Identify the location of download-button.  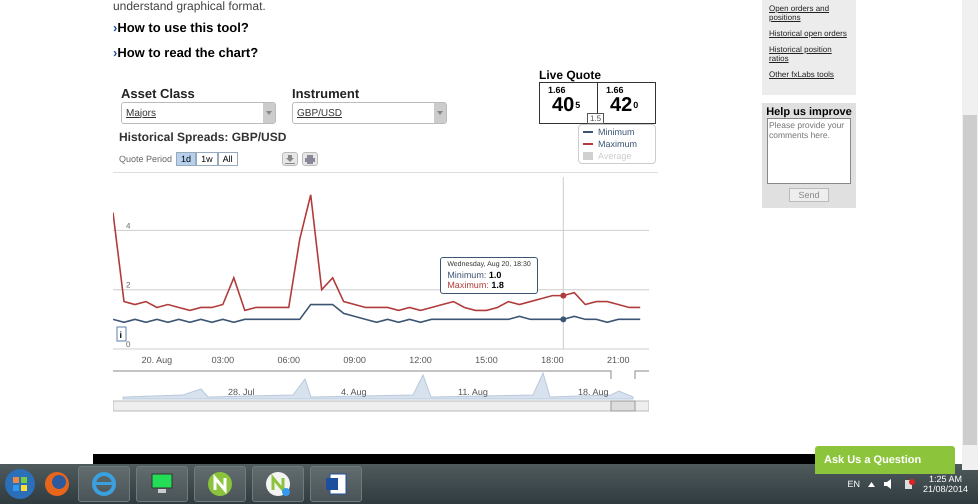
(290, 159).